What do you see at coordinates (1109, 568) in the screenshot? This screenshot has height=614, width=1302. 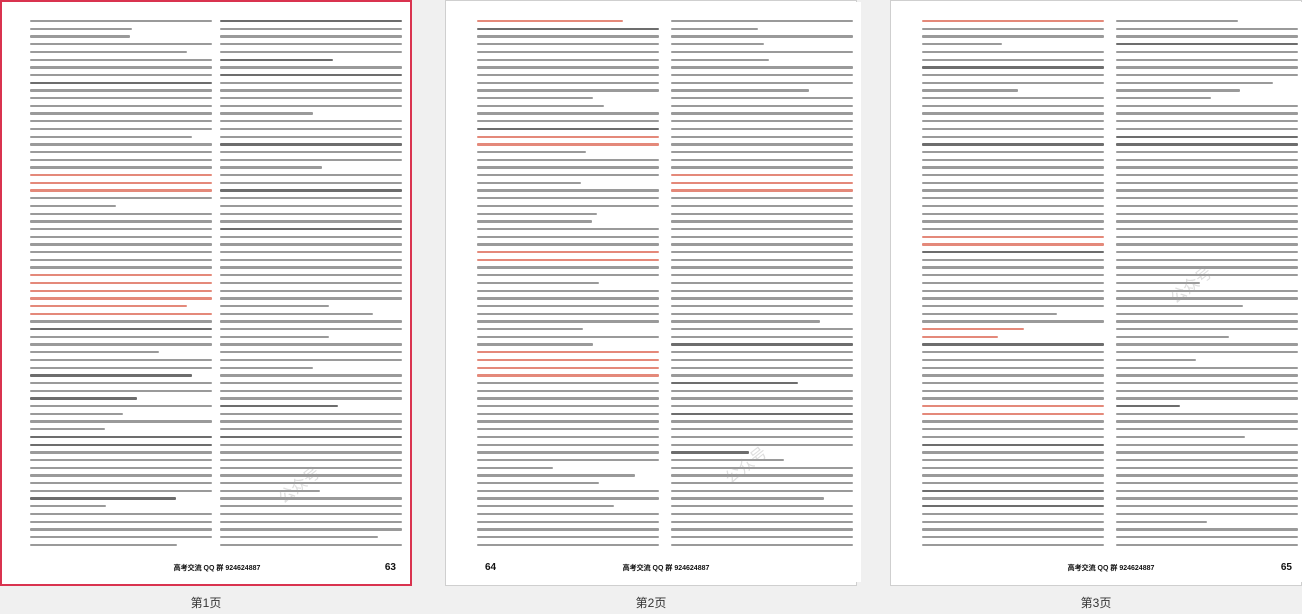 I see `page-footer: 高考交流 QQ 群 924624887 65` at bounding box center [1109, 568].